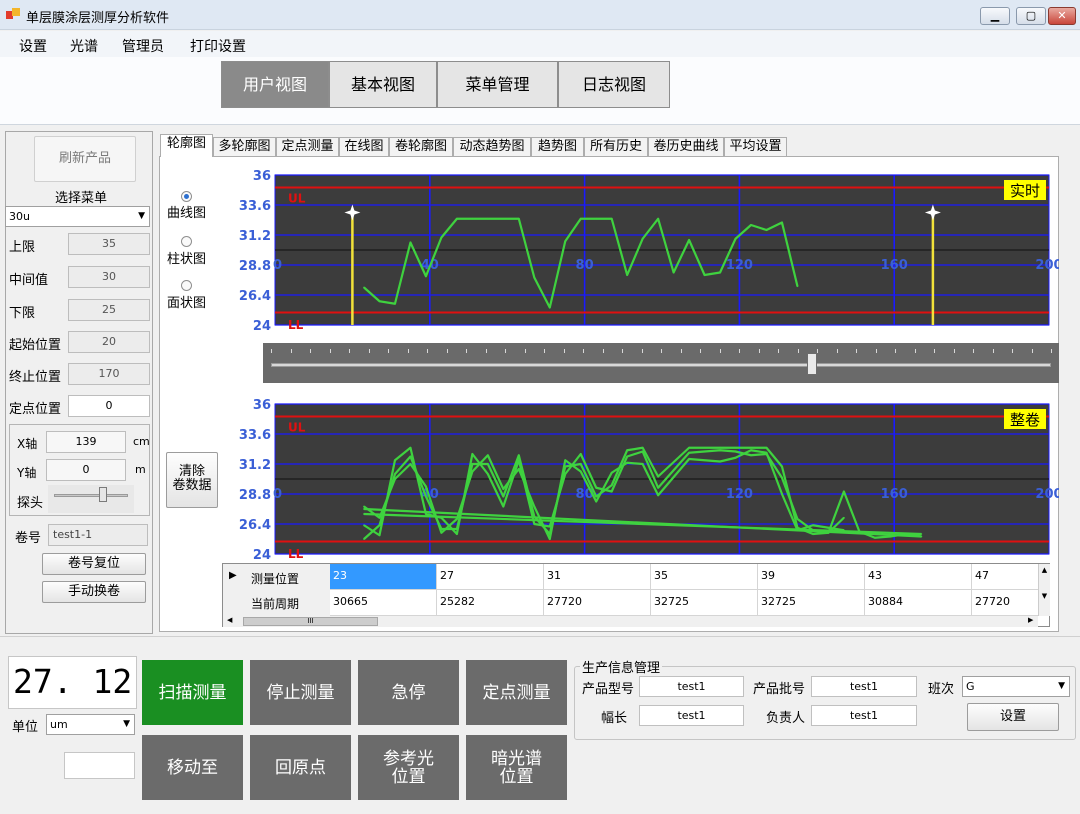 The width and height of the screenshot is (1080, 814). Describe the element at coordinates (1005, 577) in the screenshot. I see `grid-cell-position: 47` at that location.